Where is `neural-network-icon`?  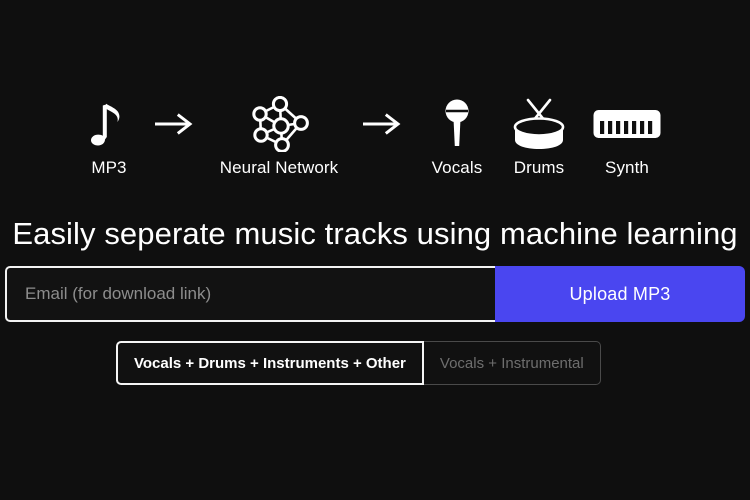
neural-network-icon is located at coordinates (279, 124).